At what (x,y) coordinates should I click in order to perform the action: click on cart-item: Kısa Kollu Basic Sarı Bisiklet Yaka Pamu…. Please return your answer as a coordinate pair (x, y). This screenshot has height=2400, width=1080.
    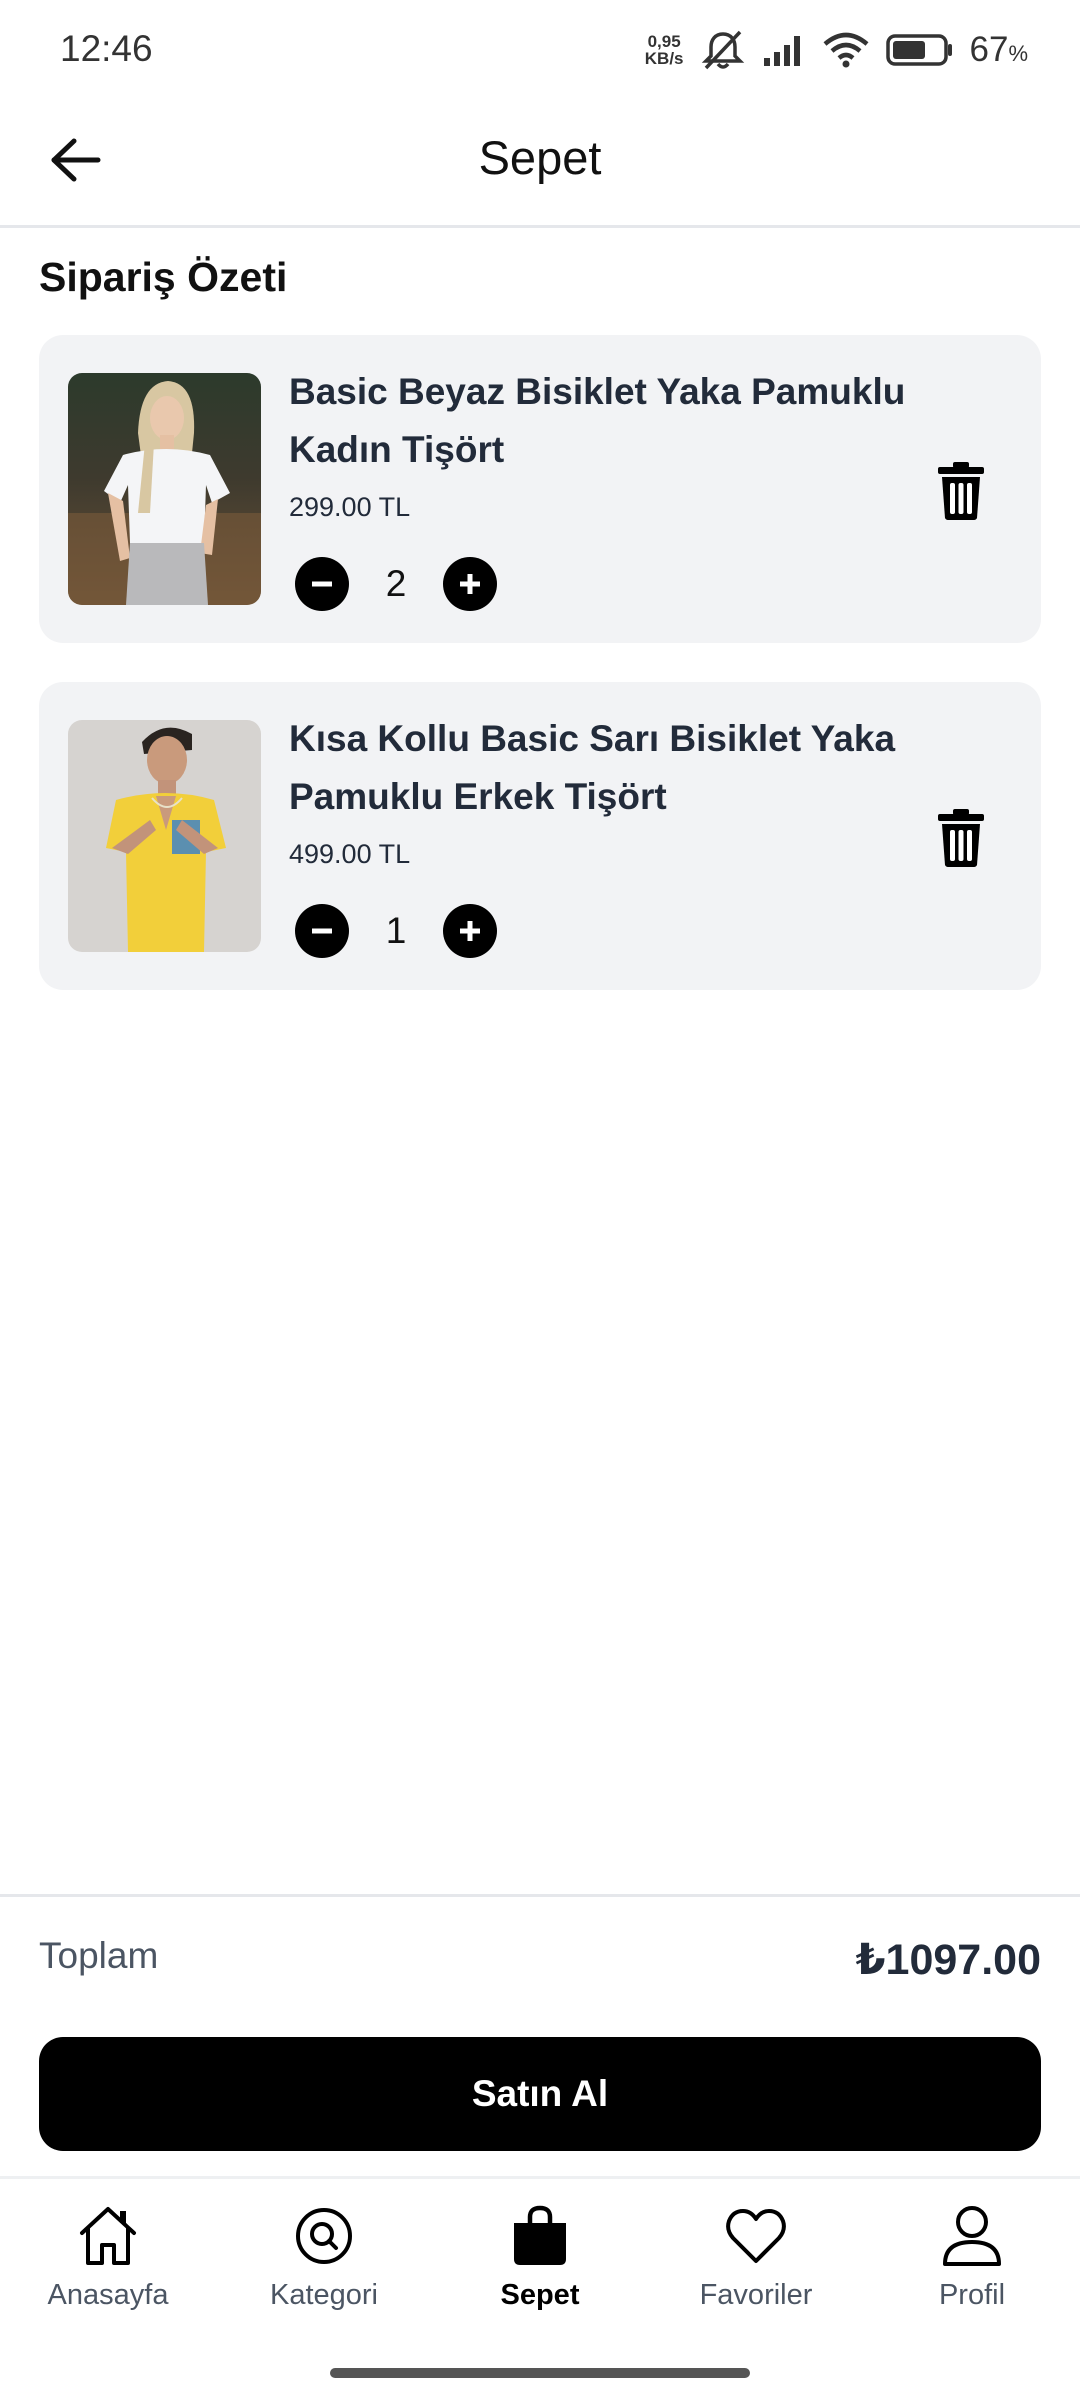
    Looking at the image, I should click on (540, 836).